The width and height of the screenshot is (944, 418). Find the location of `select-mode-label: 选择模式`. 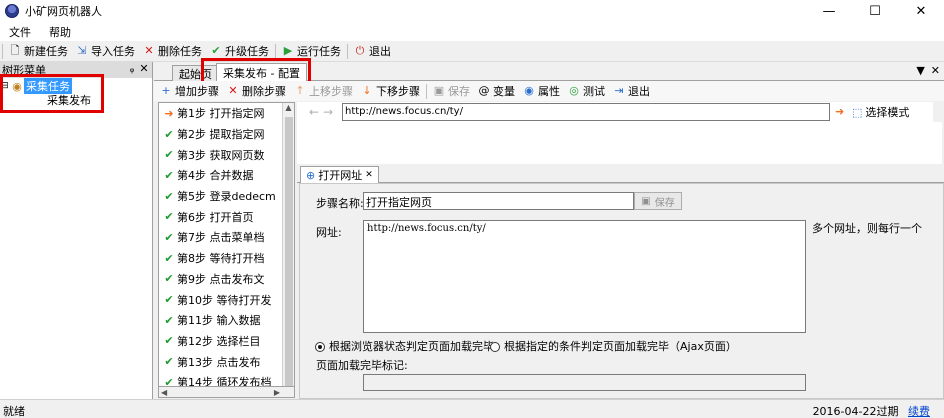

select-mode-label: 选择模式 is located at coordinates (887, 112).